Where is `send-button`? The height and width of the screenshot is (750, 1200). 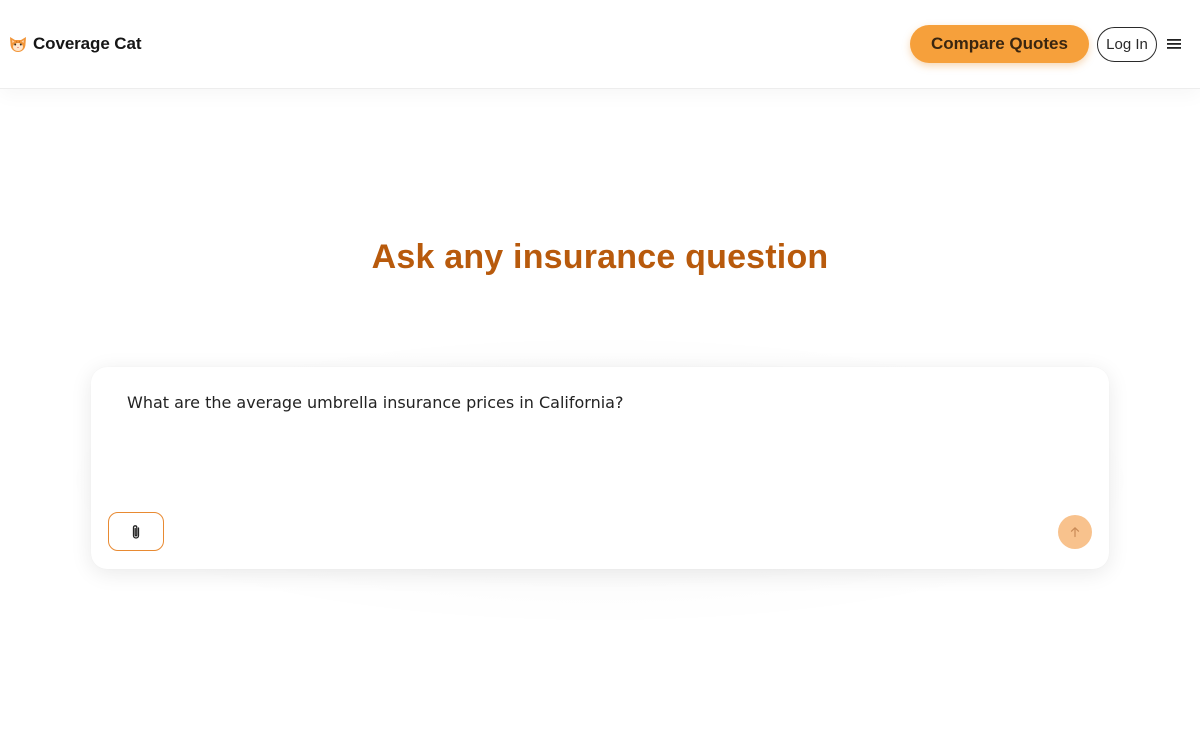 send-button is located at coordinates (1075, 532).